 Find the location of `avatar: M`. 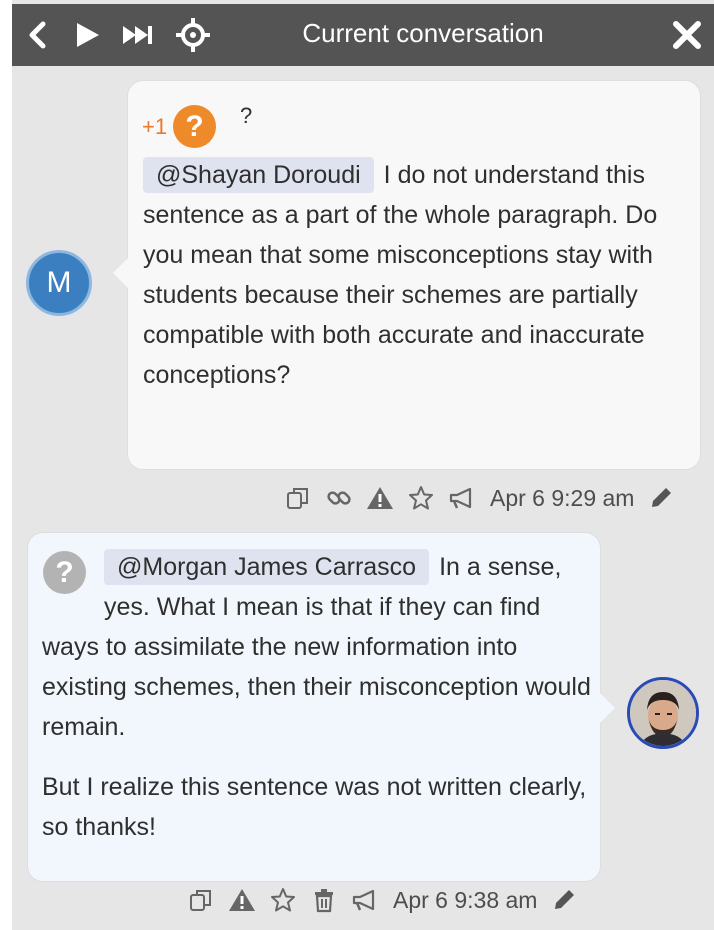

avatar: M is located at coordinates (59, 283).